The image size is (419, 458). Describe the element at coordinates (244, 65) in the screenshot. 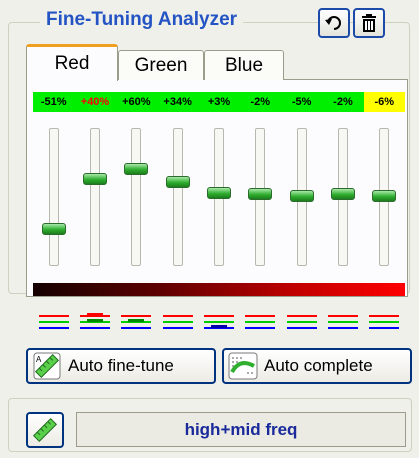

I see `tab-blue: Blue` at that location.